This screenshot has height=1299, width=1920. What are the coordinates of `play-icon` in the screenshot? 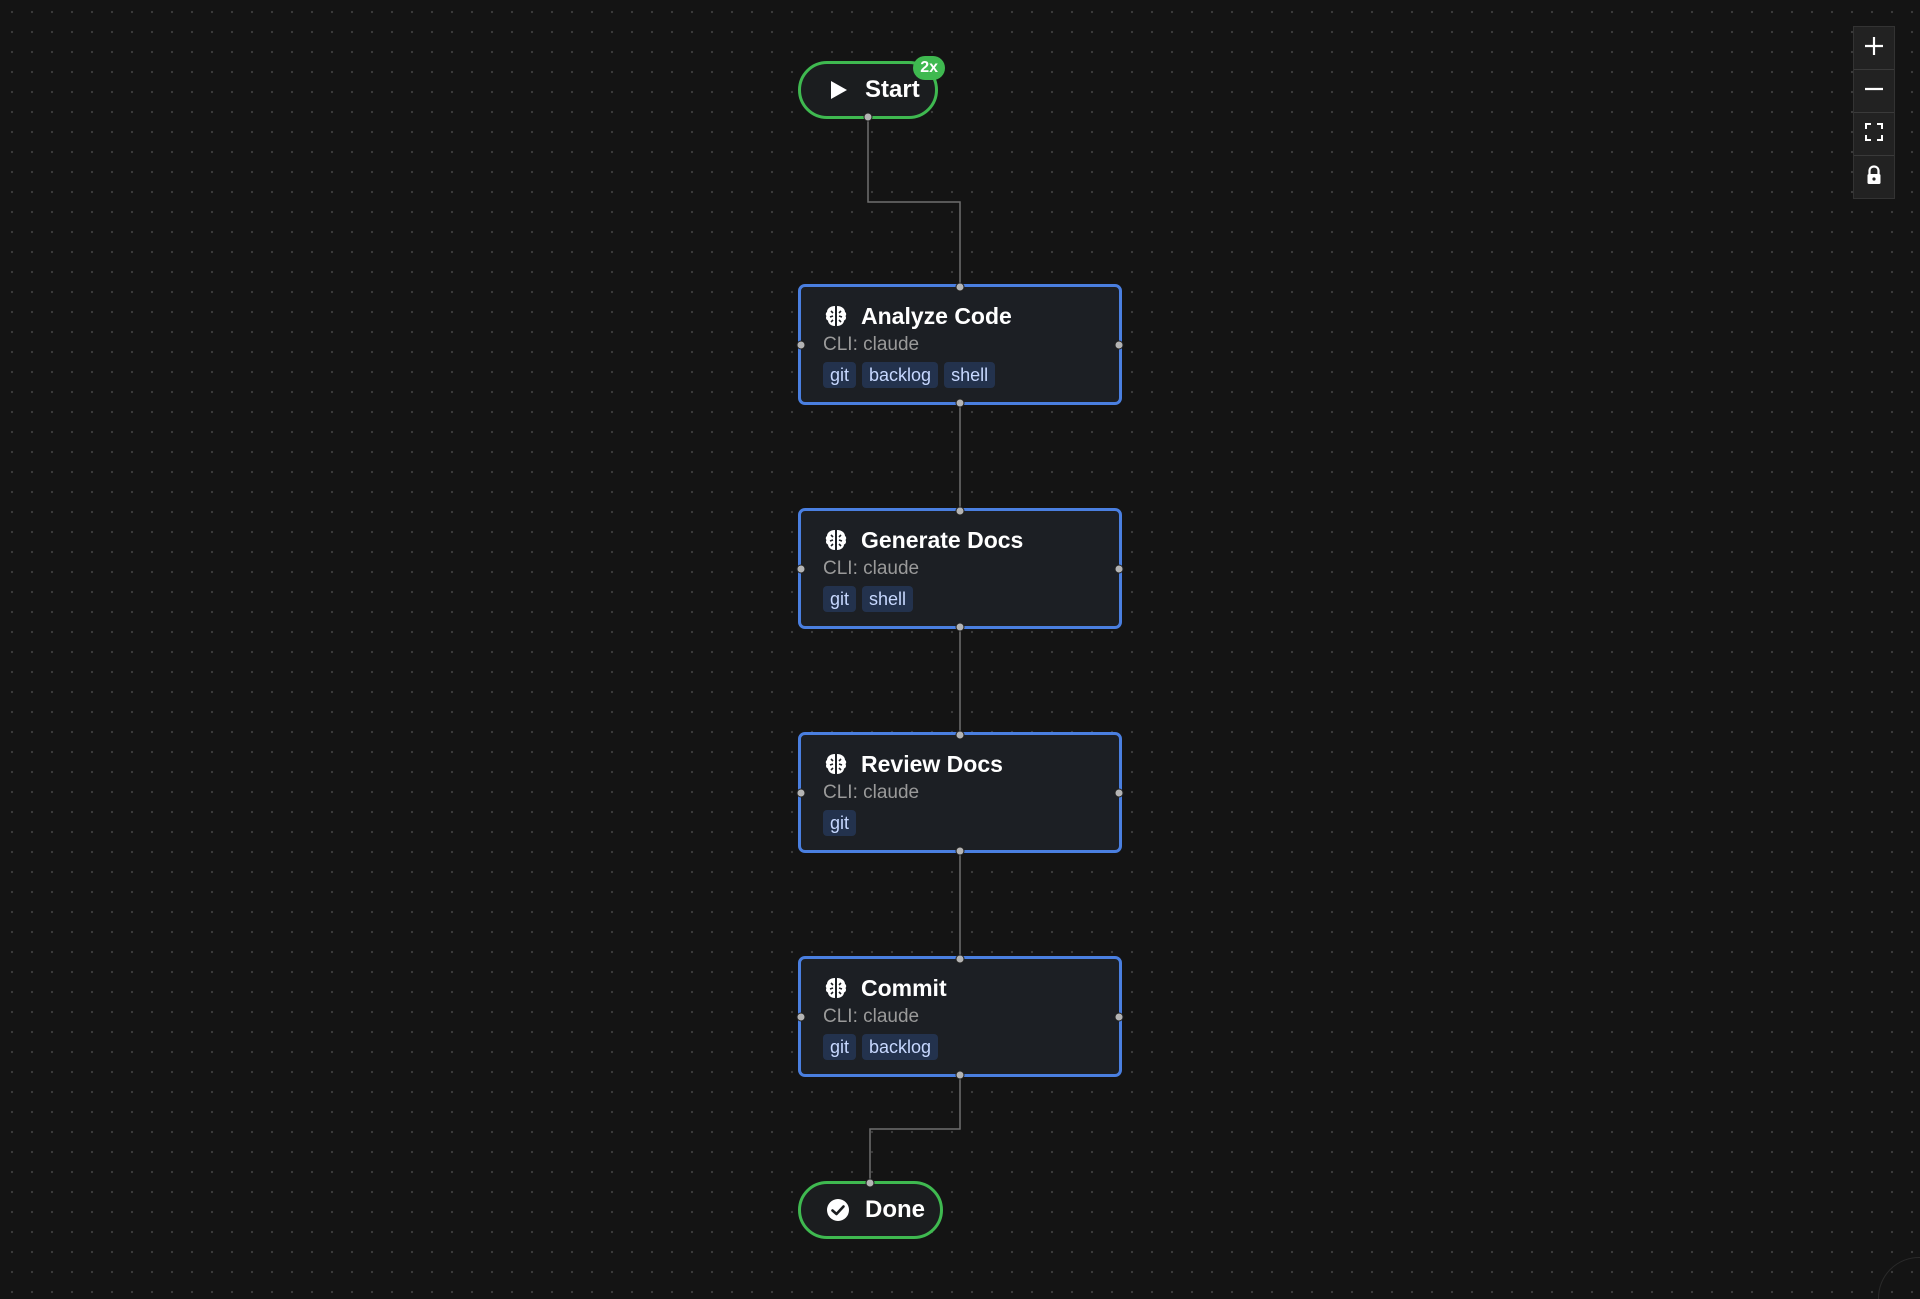 It's located at (838, 90).